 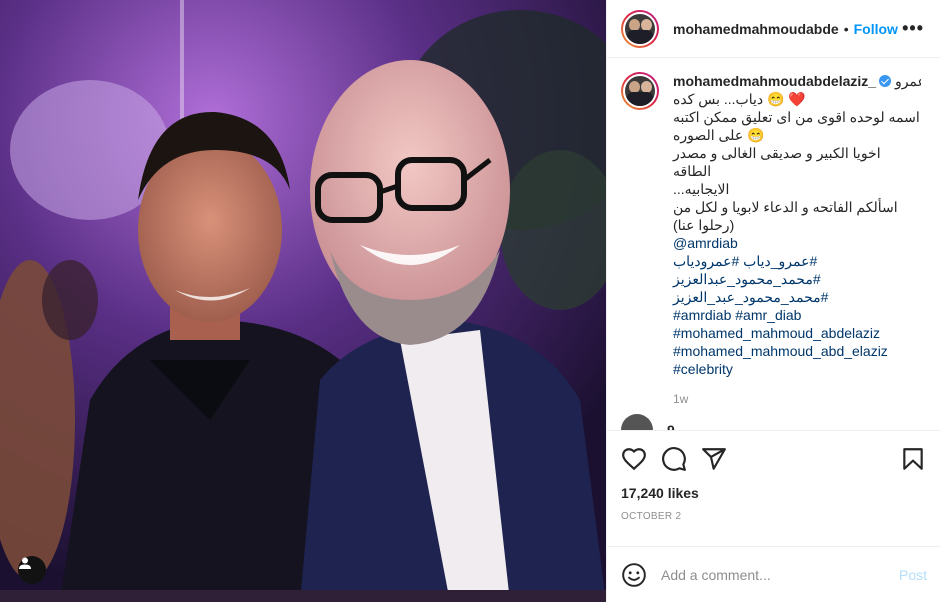 What do you see at coordinates (797, 369) in the screenshot?
I see `hashtag-link: #celebrity` at bounding box center [797, 369].